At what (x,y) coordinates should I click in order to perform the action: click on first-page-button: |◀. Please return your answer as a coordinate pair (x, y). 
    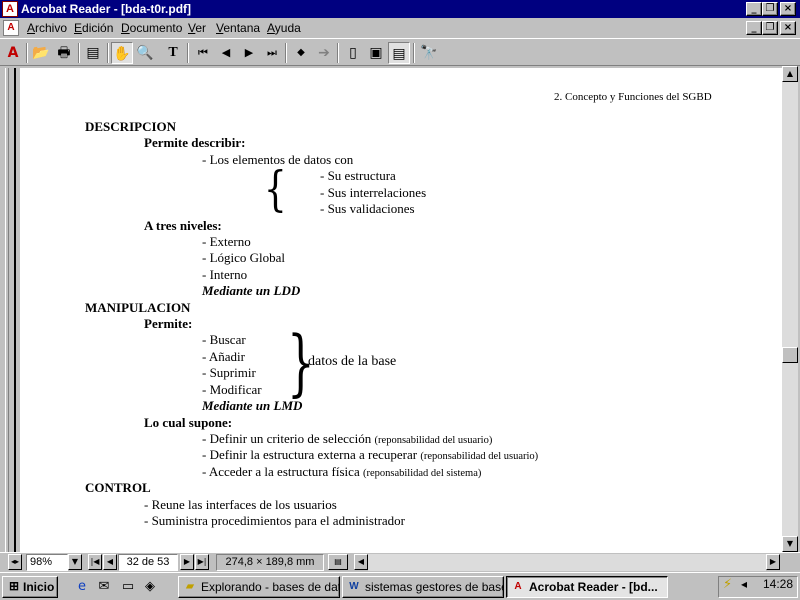
    Looking at the image, I should click on (95, 562).